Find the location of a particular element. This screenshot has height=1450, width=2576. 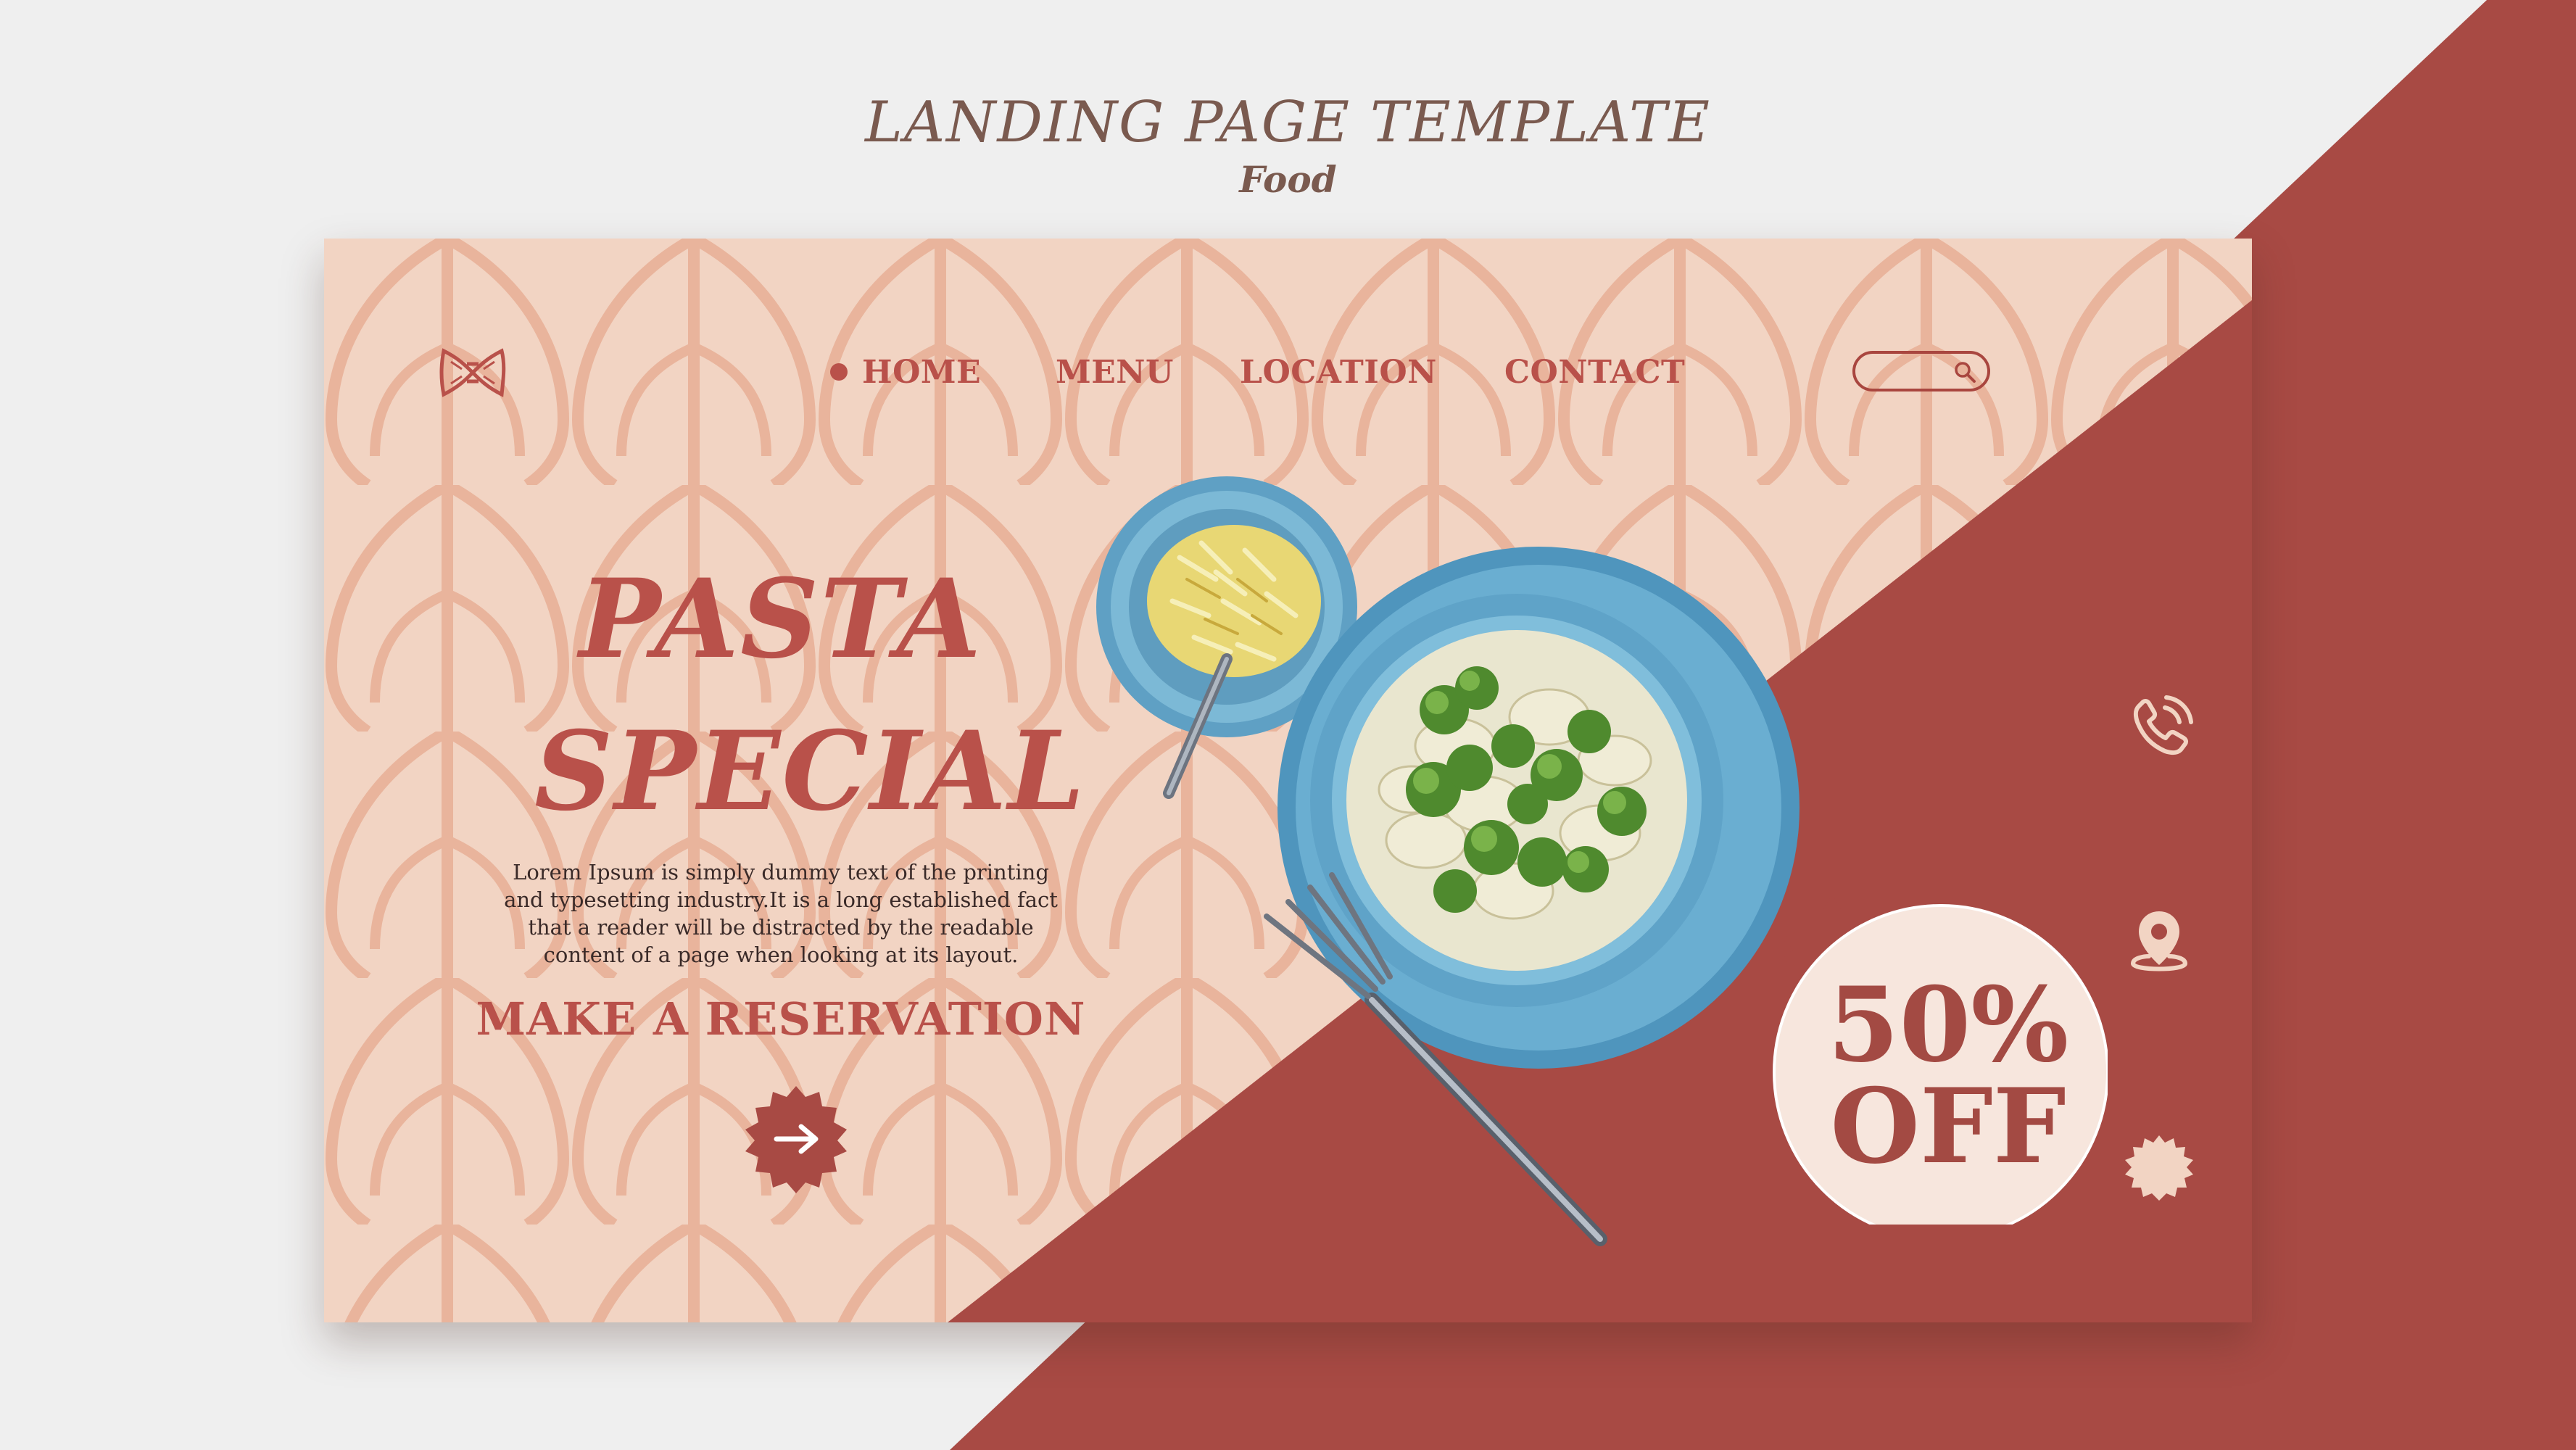

phone-icon is located at coordinates (2159, 728).